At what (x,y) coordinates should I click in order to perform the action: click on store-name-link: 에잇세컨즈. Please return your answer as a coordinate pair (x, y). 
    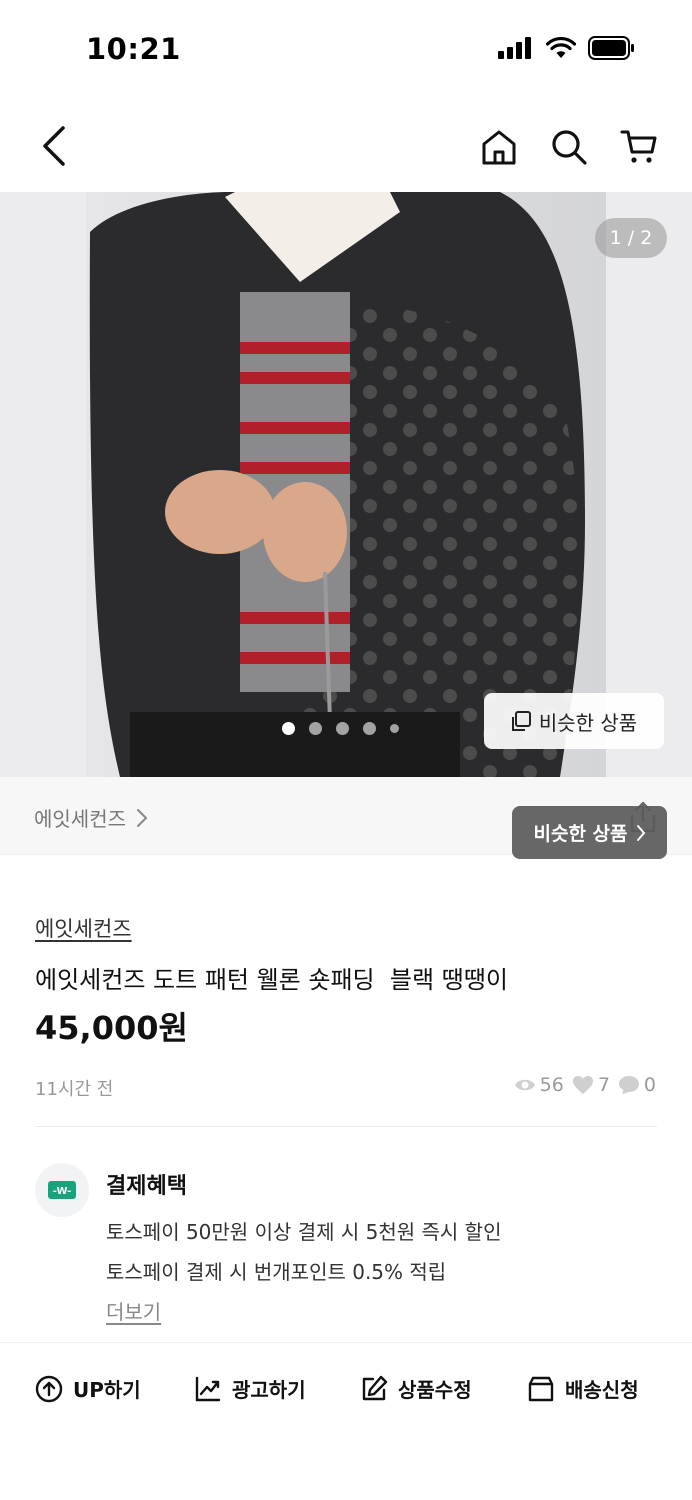
    Looking at the image, I should click on (83, 928).